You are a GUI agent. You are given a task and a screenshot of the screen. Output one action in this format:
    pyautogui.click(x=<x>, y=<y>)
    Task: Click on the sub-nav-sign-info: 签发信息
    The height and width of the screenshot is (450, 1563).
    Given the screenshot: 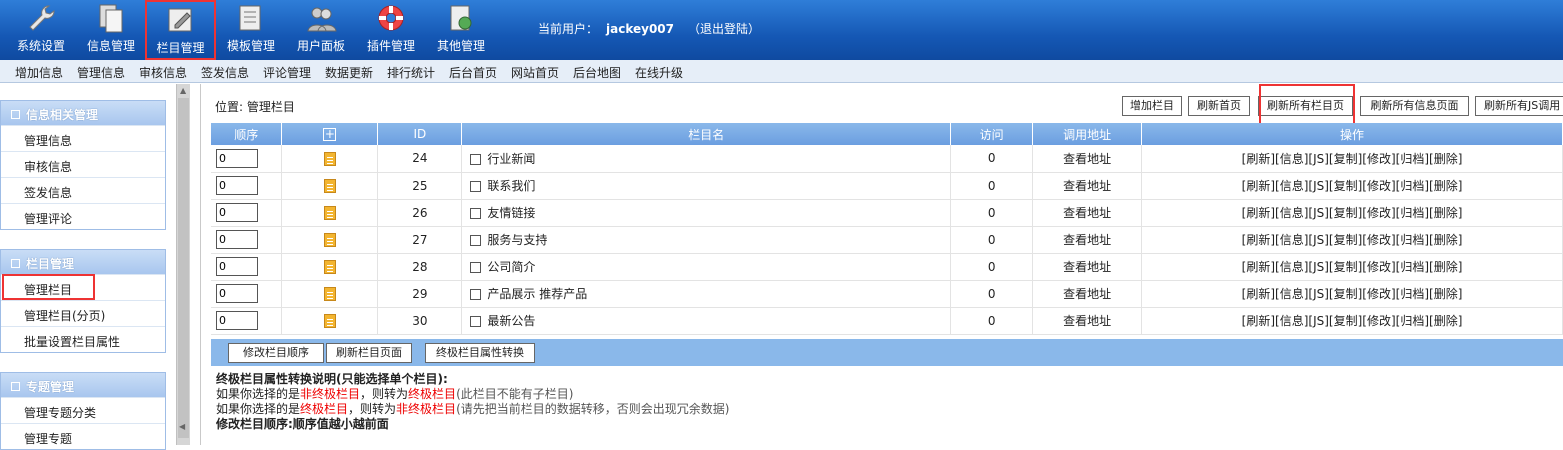 What is the action you would take?
    pyautogui.click(x=225, y=72)
    